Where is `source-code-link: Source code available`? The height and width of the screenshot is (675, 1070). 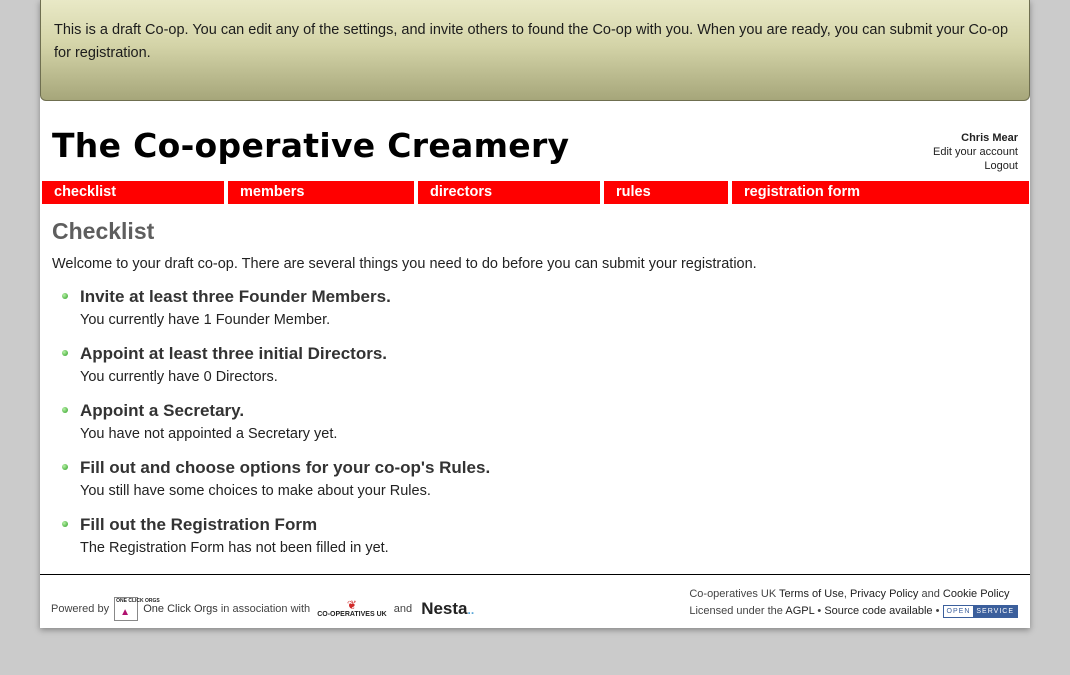 source-code-link: Source code available is located at coordinates (878, 611).